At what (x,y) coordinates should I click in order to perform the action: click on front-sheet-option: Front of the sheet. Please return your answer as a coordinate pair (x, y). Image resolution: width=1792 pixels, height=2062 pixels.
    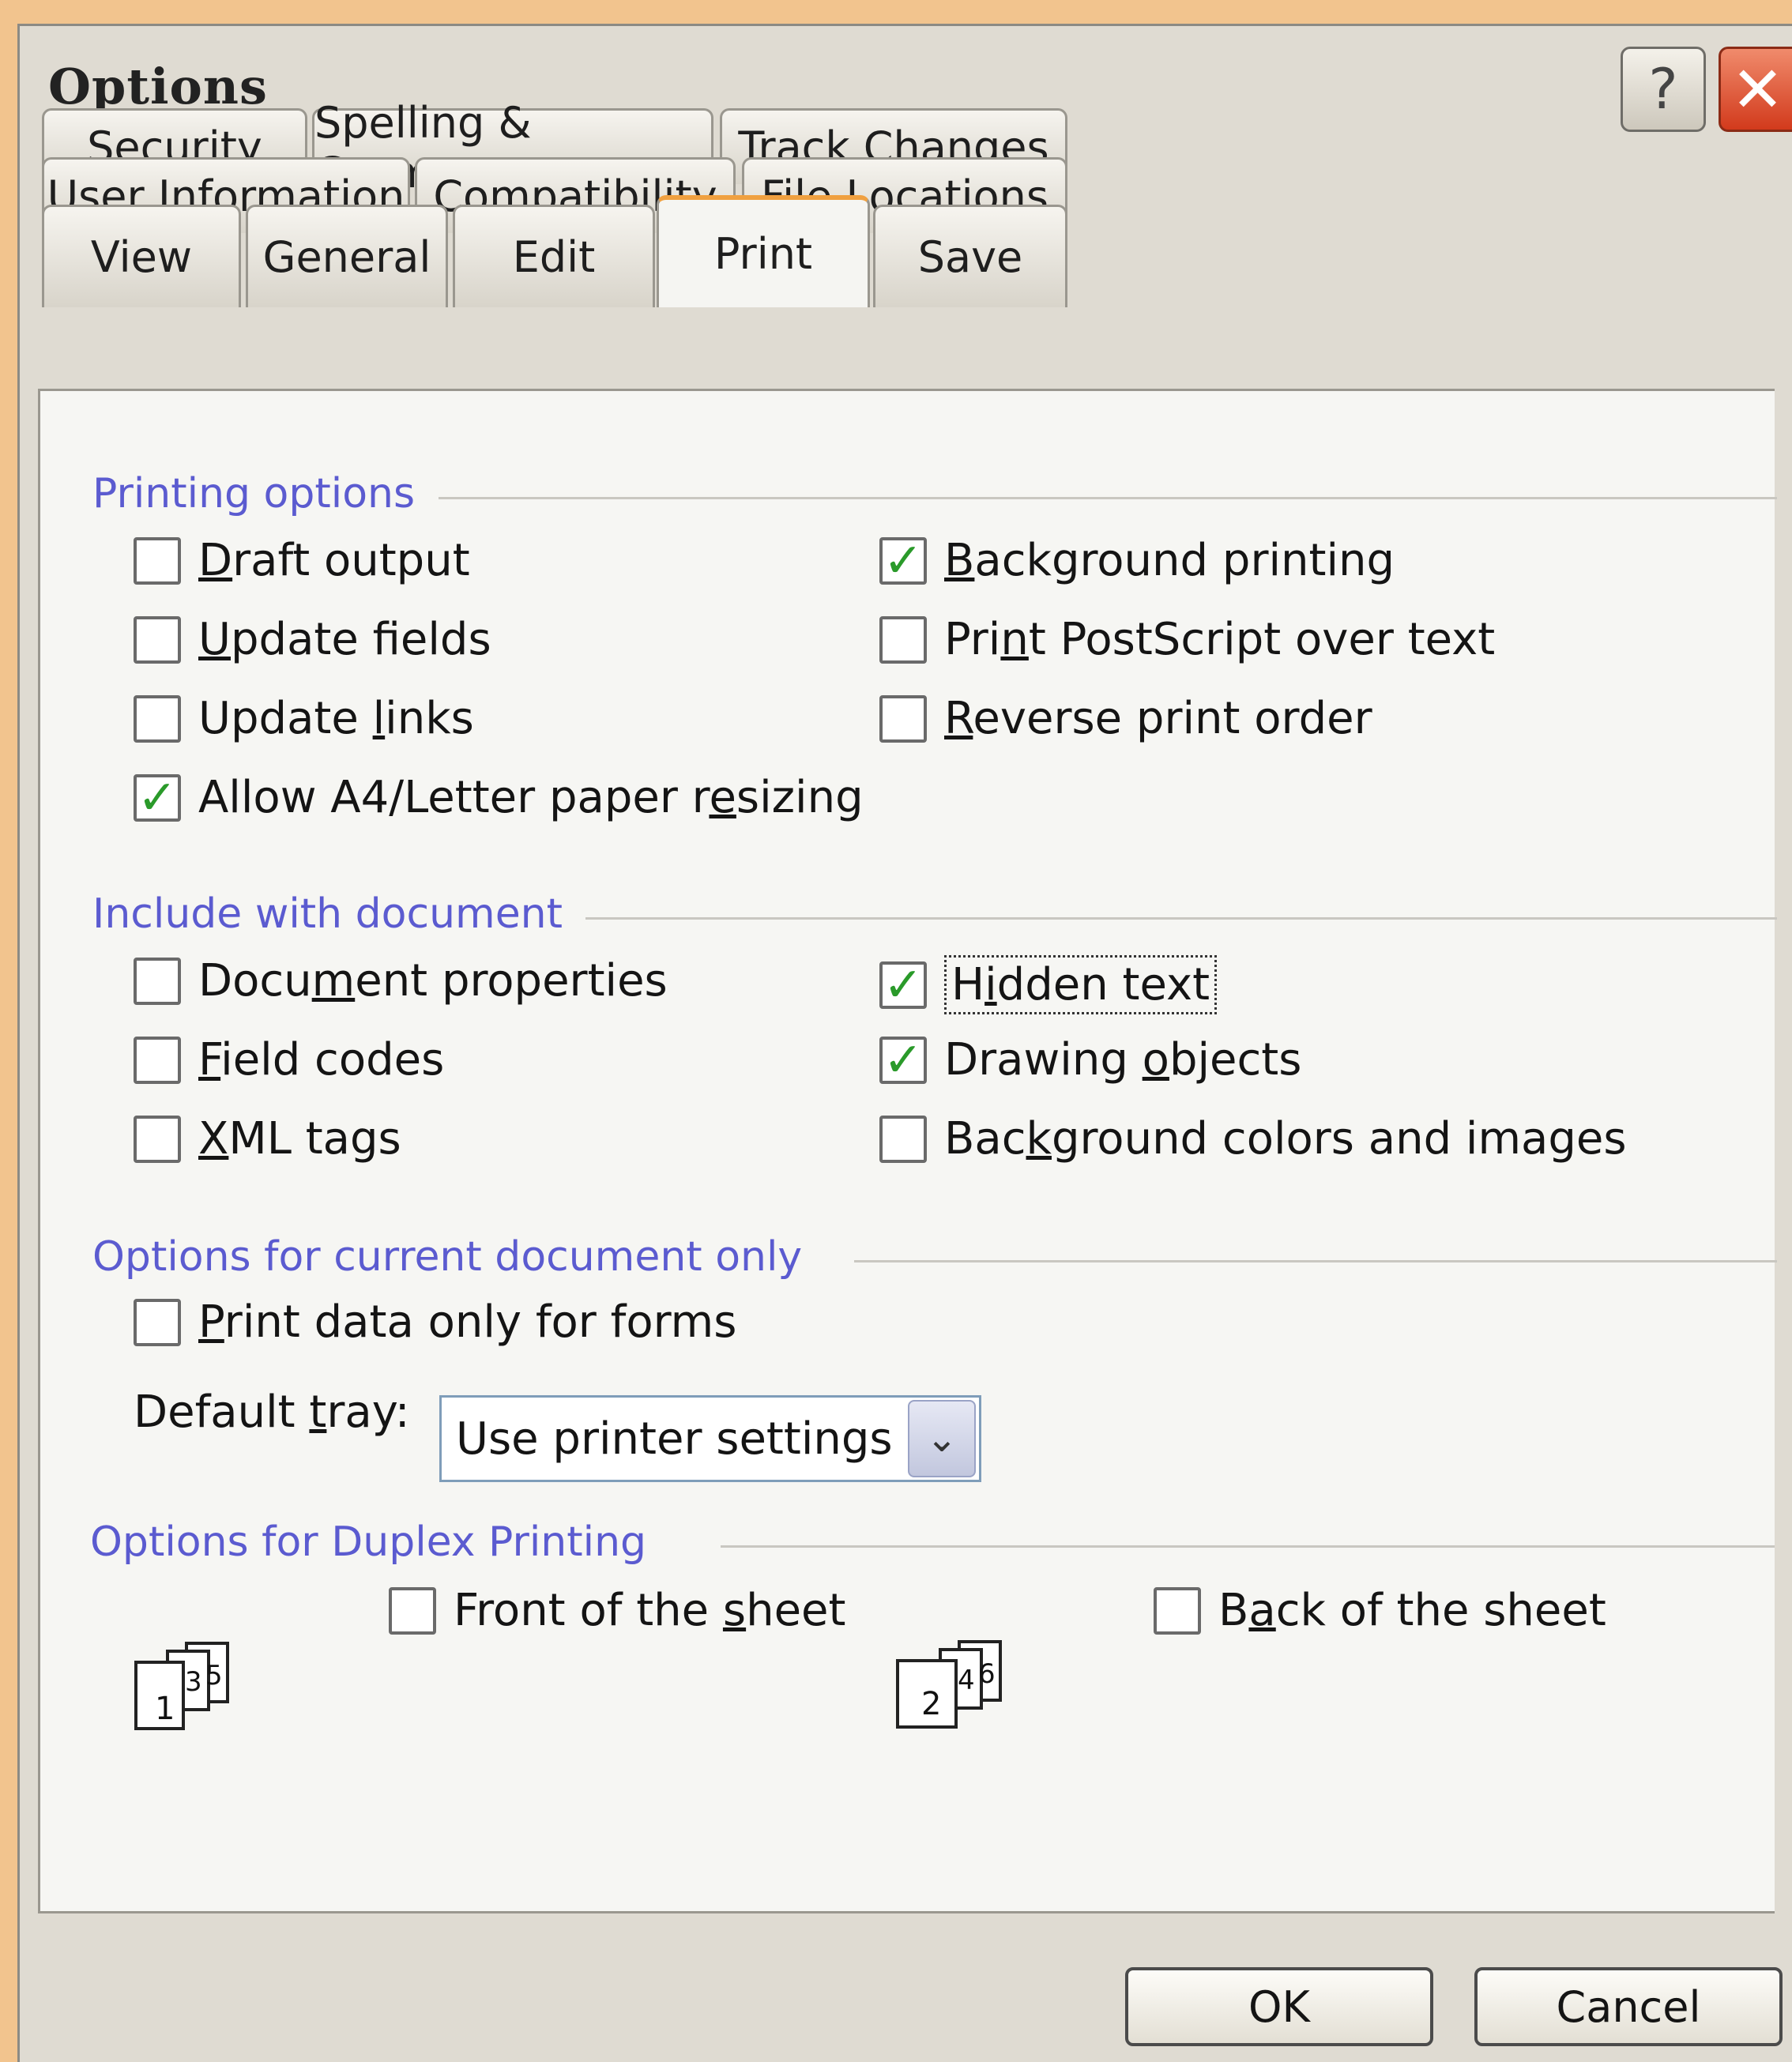
    Looking at the image, I should click on (617, 1610).